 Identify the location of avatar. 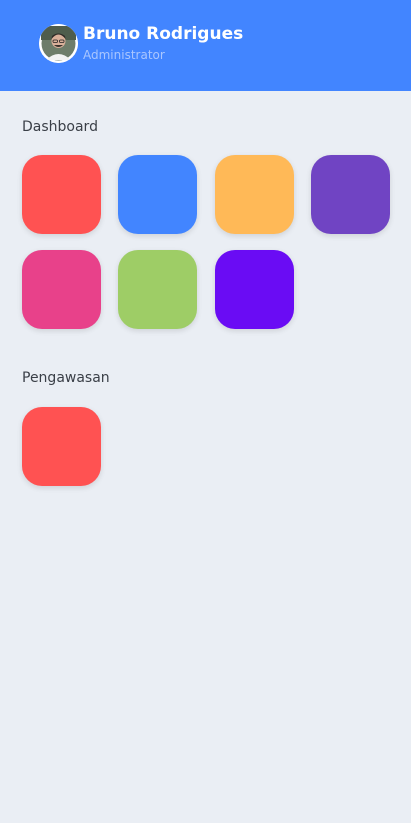
(58, 43).